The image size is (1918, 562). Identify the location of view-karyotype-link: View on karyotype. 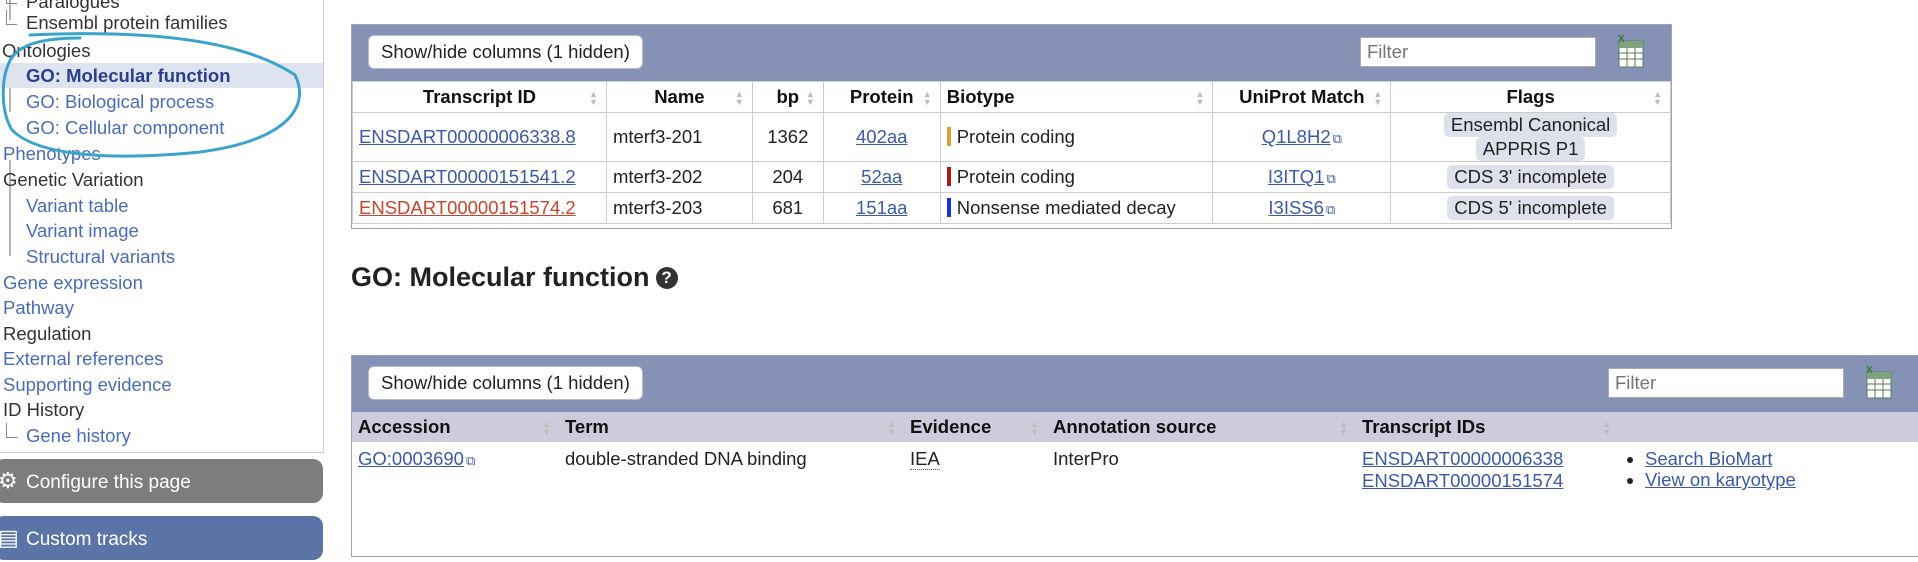
(1720, 479).